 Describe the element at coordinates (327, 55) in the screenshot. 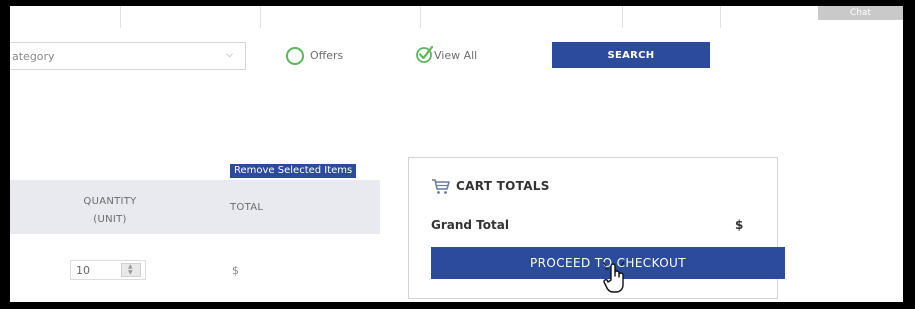

I see `offers-label: Offers` at that location.